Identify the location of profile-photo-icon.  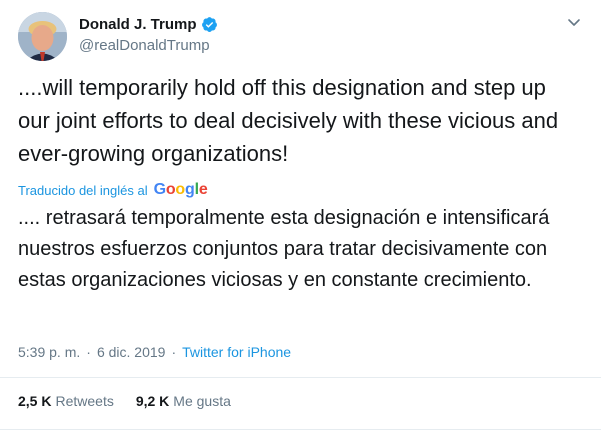
(42, 36).